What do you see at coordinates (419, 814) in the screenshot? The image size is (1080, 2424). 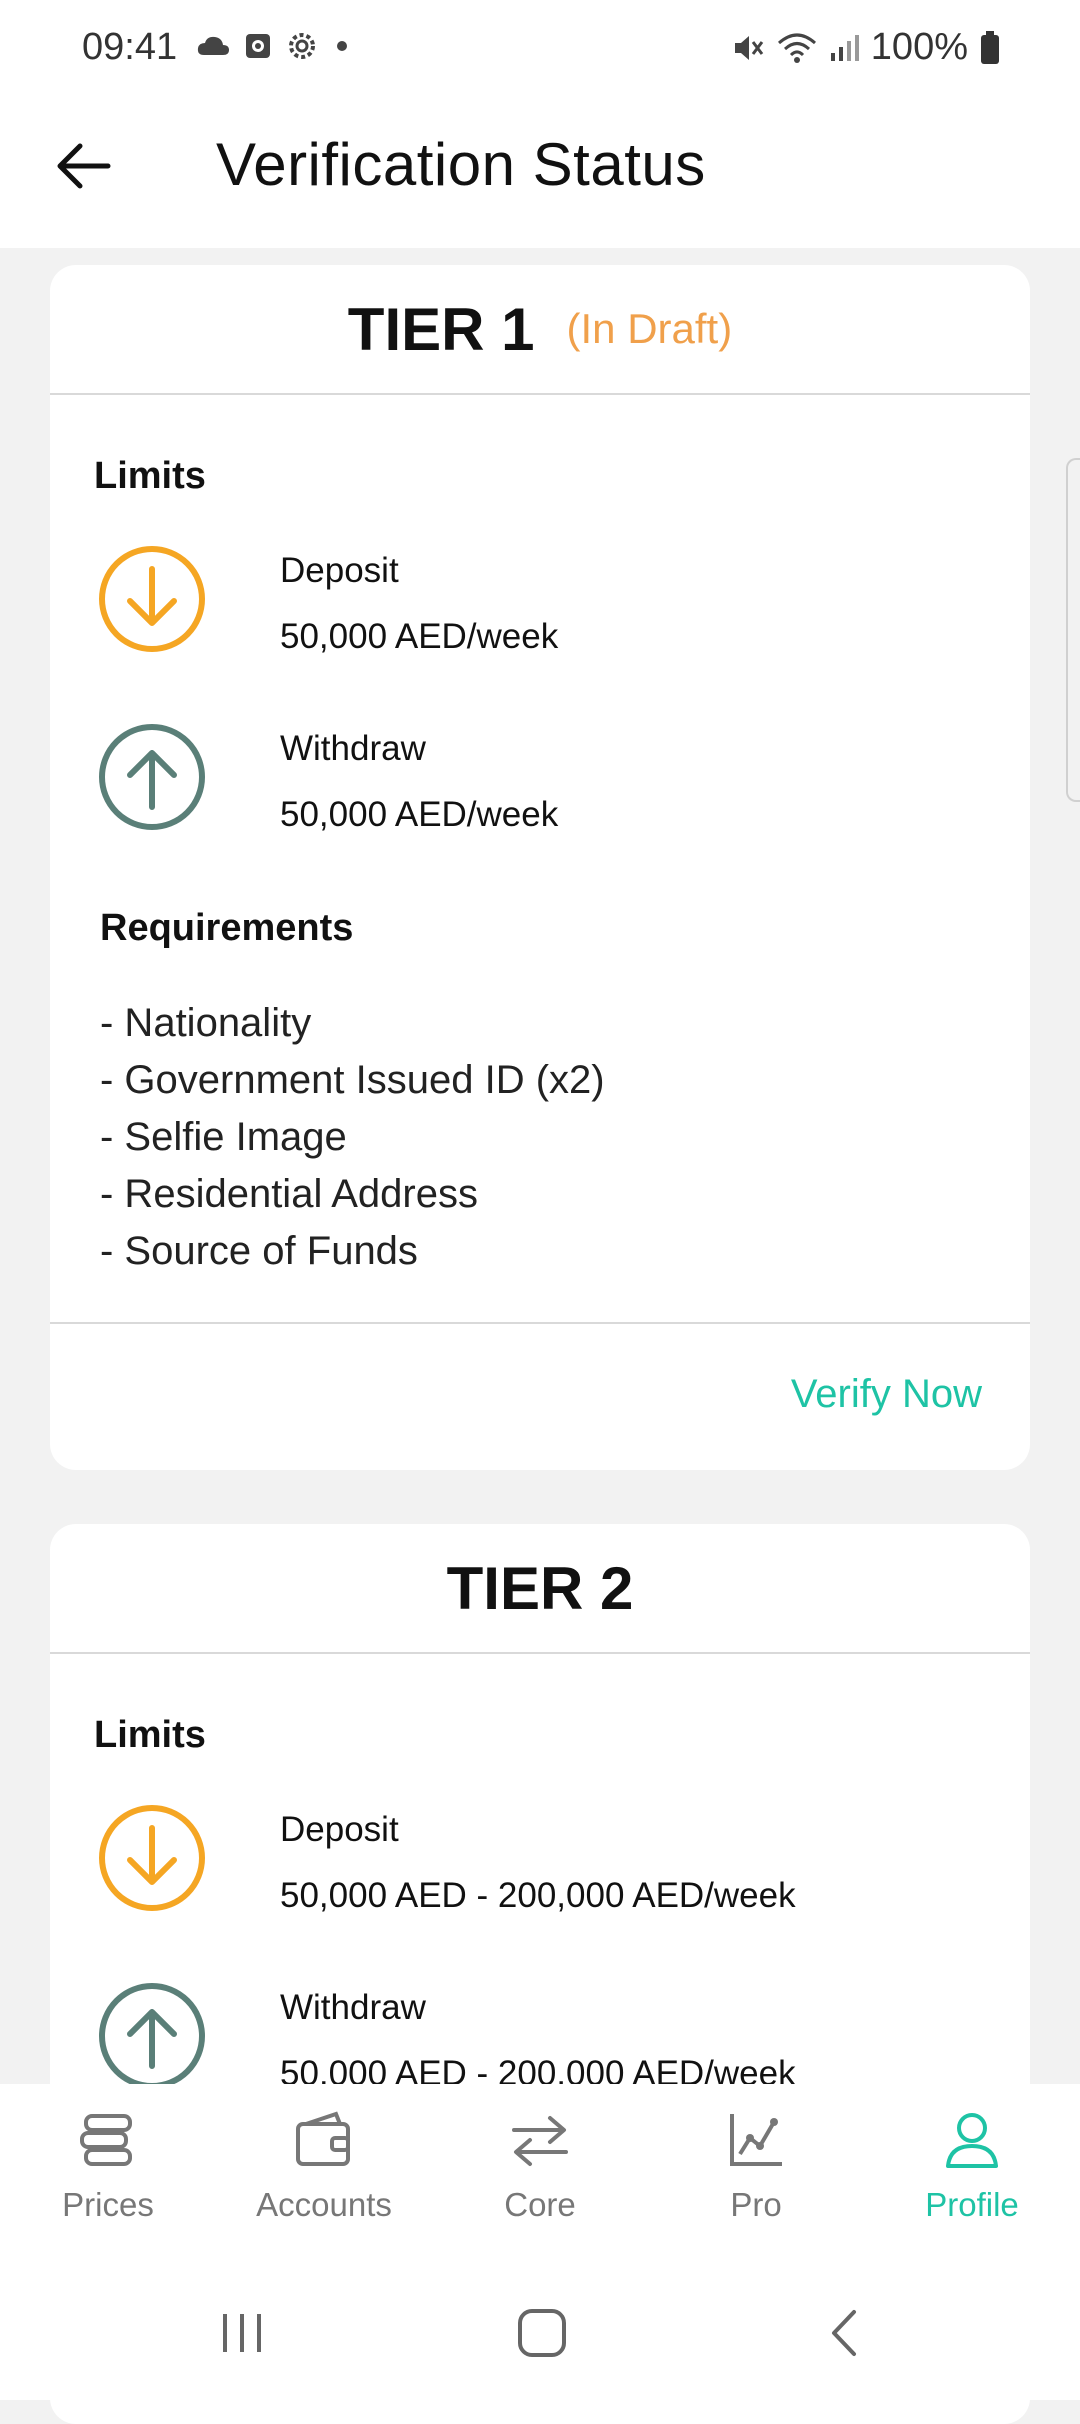 I see `withdraw-value: 50,000 AED/week` at bounding box center [419, 814].